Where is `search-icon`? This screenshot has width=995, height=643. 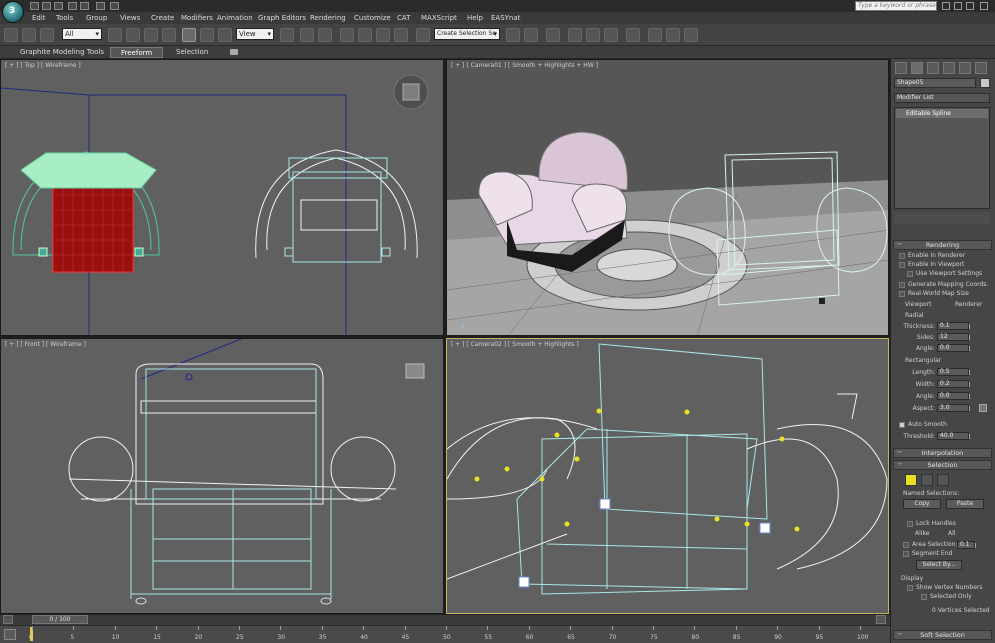
search-icon is located at coordinates (946, 6).